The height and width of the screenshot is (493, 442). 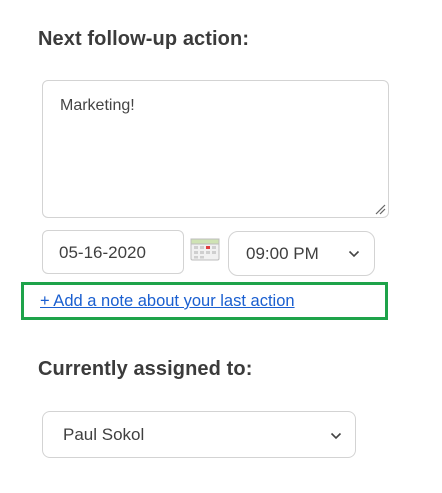 I want to click on calendar-icon, so click(x=205, y=249).